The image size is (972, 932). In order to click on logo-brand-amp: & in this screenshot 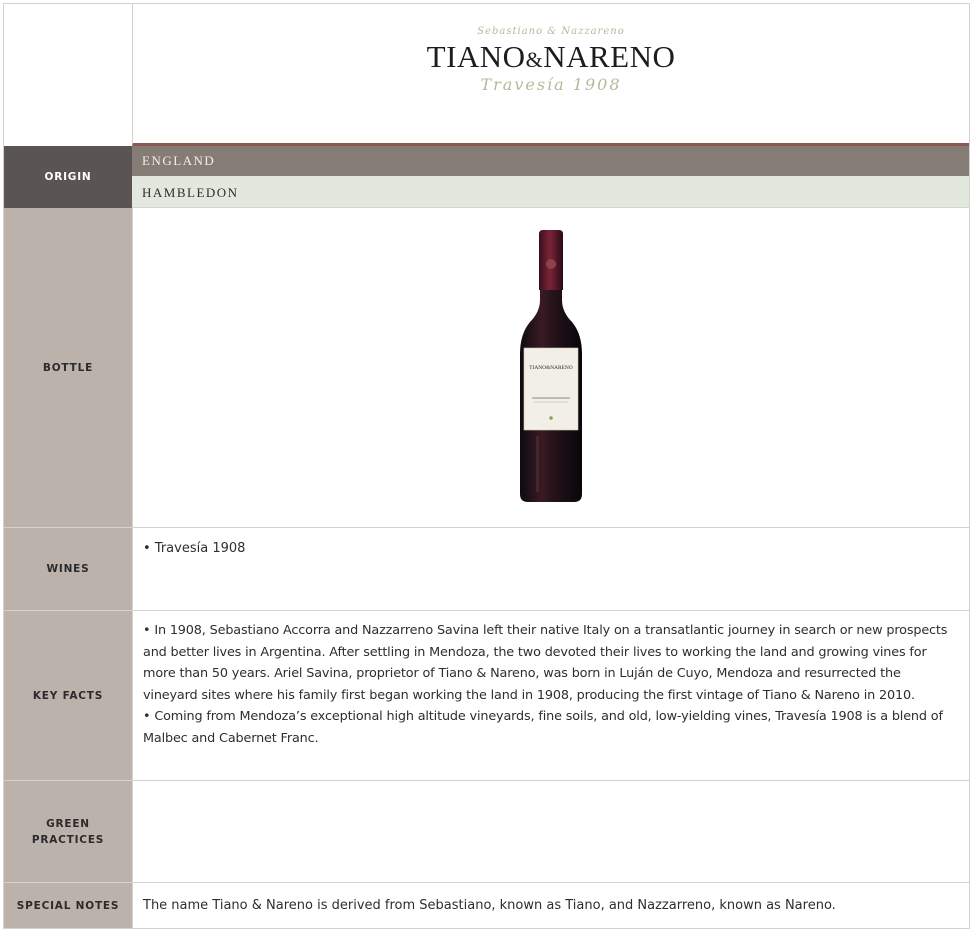, I will do `click(534, 59)`.